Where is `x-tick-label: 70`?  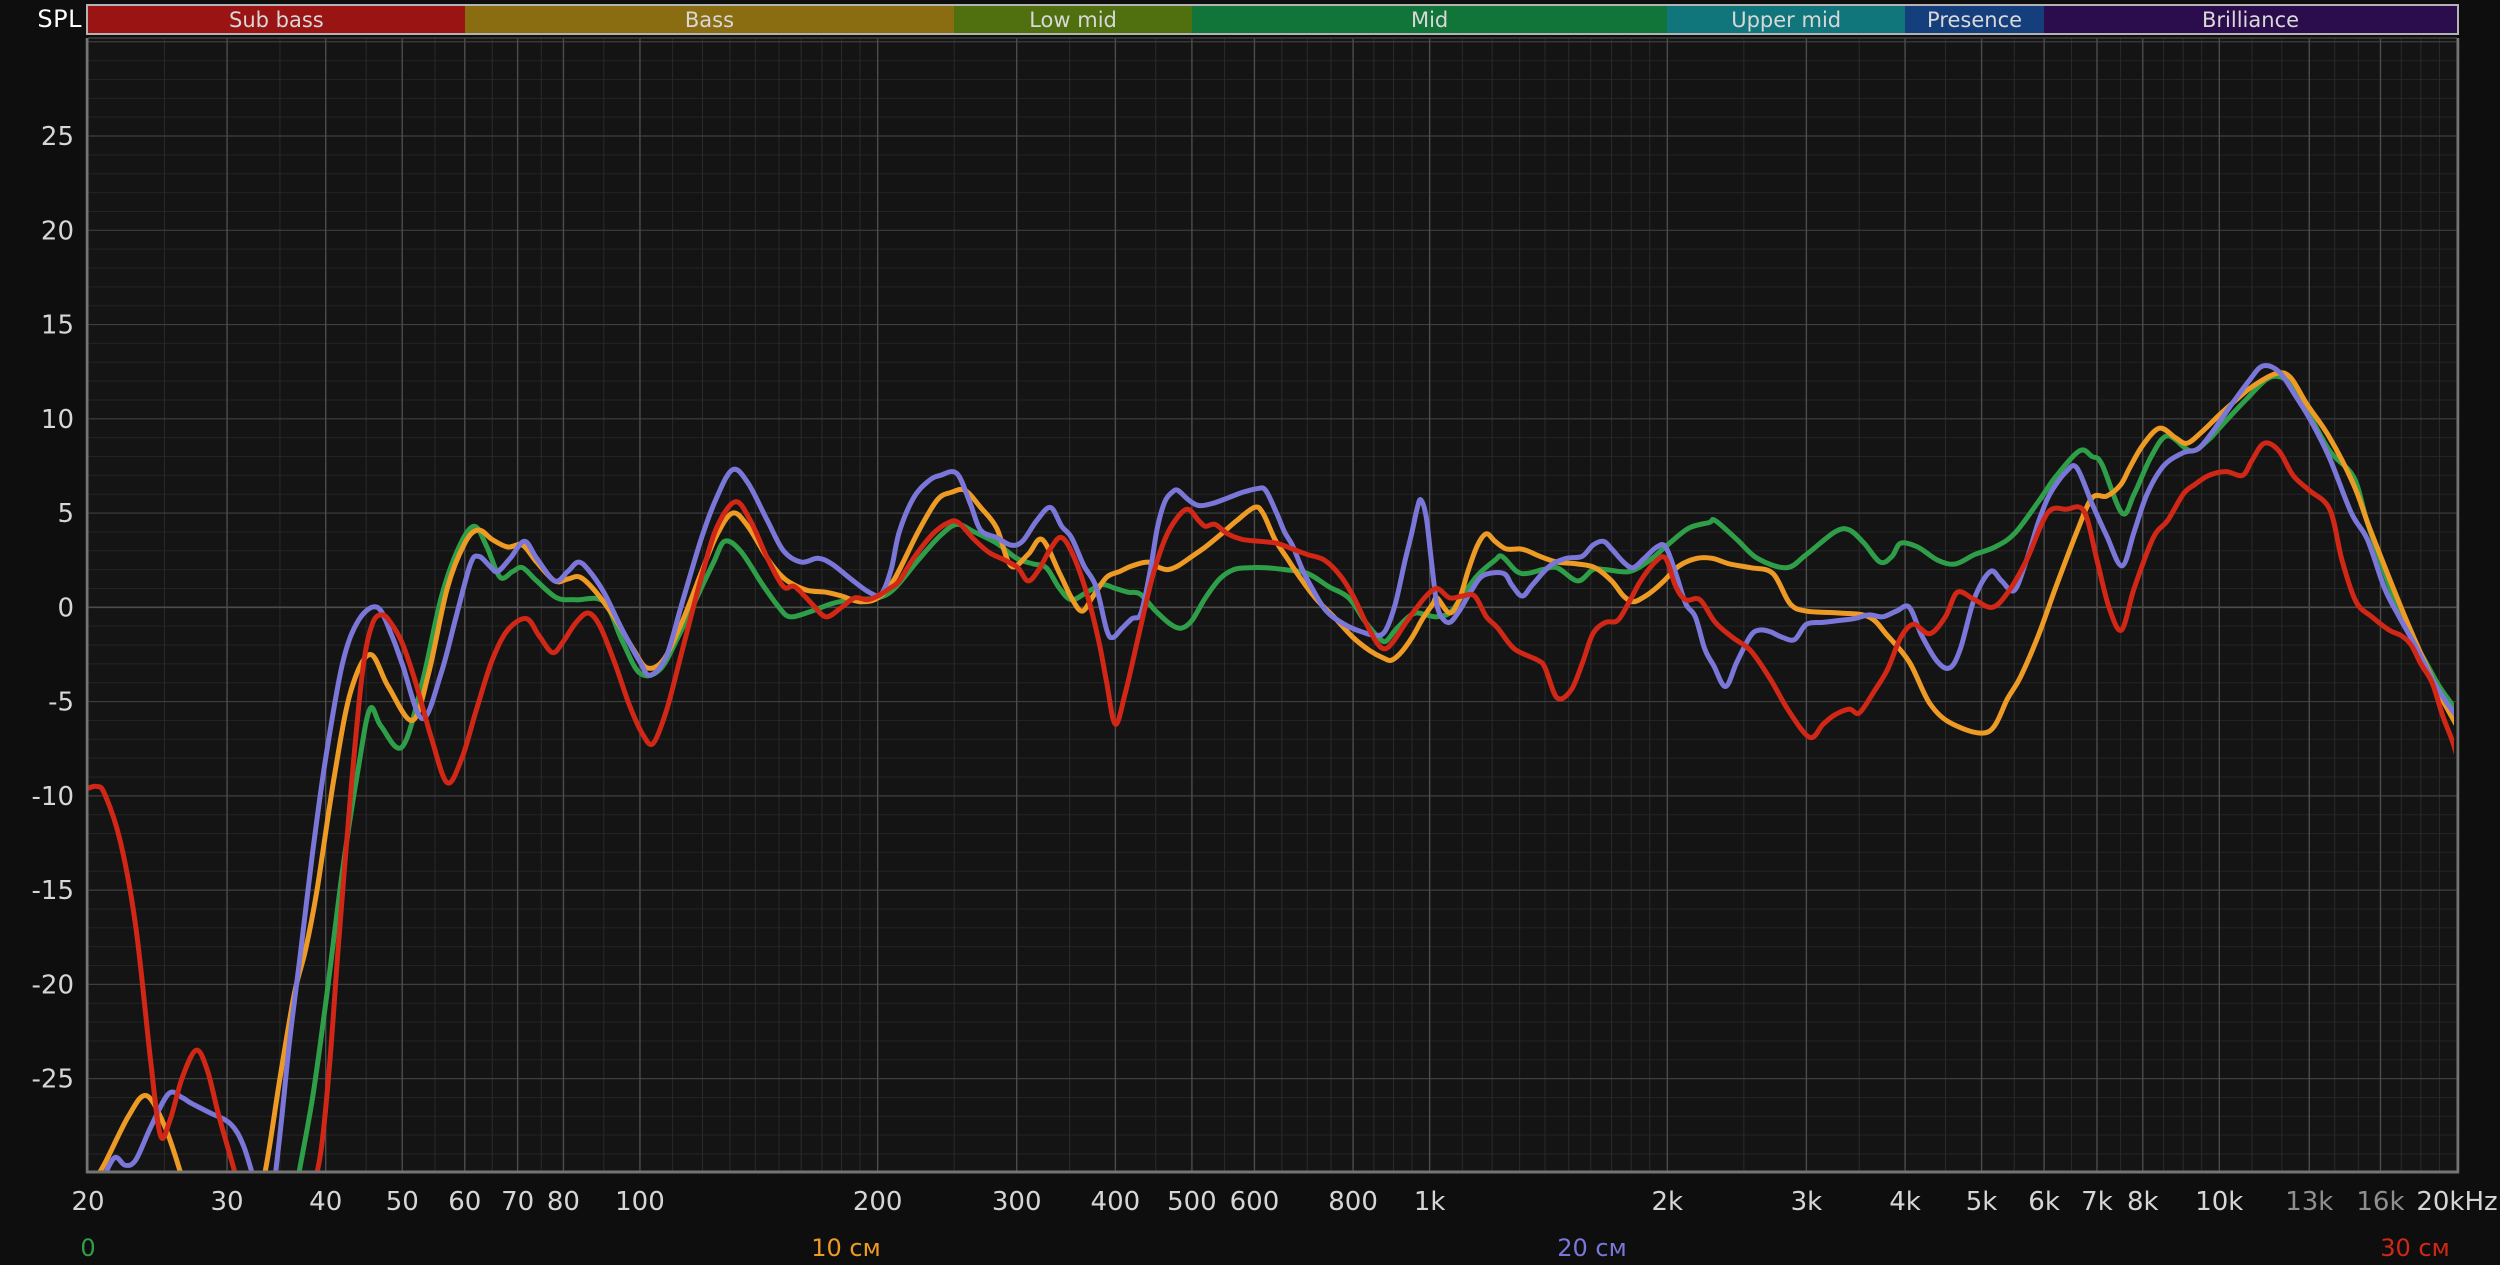 x-tick-label: 70 is located at coordinates (517, 1202).